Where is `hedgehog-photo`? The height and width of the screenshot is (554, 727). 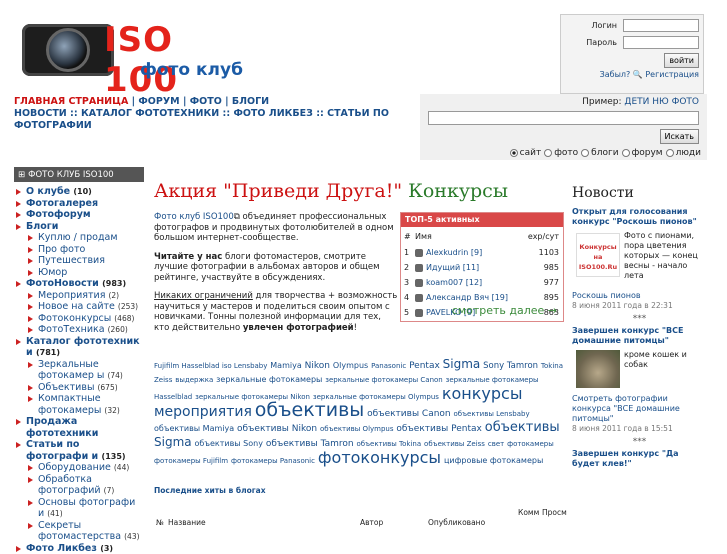
hedgehog-photo is located at coordinates (598, 369).